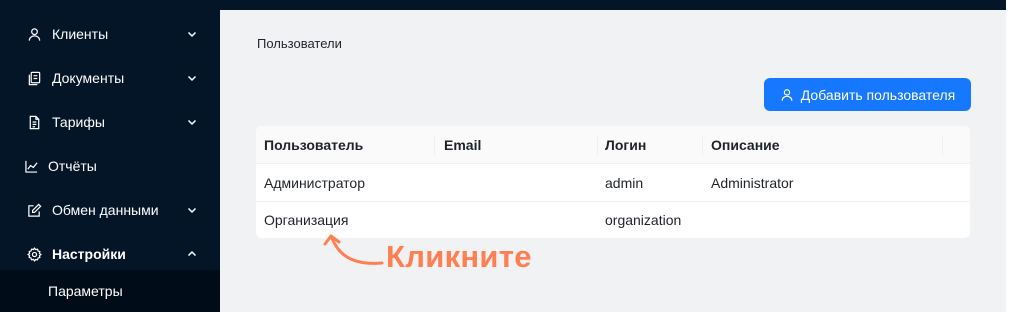 Image resolution: width=1023 pixels, height=312 pixels. Describe the element at coordinates (1014, 156) in the screenshot. I see `scrollbar-track` at that location.